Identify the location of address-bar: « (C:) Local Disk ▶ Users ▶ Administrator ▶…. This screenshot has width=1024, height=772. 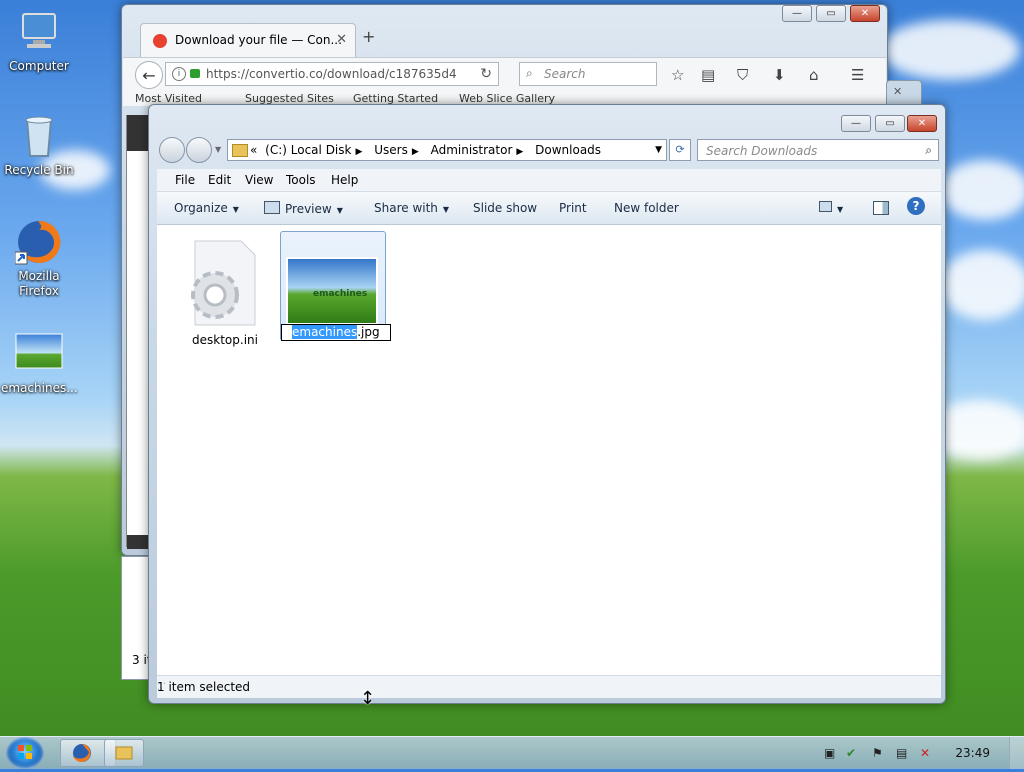
(447, 150).